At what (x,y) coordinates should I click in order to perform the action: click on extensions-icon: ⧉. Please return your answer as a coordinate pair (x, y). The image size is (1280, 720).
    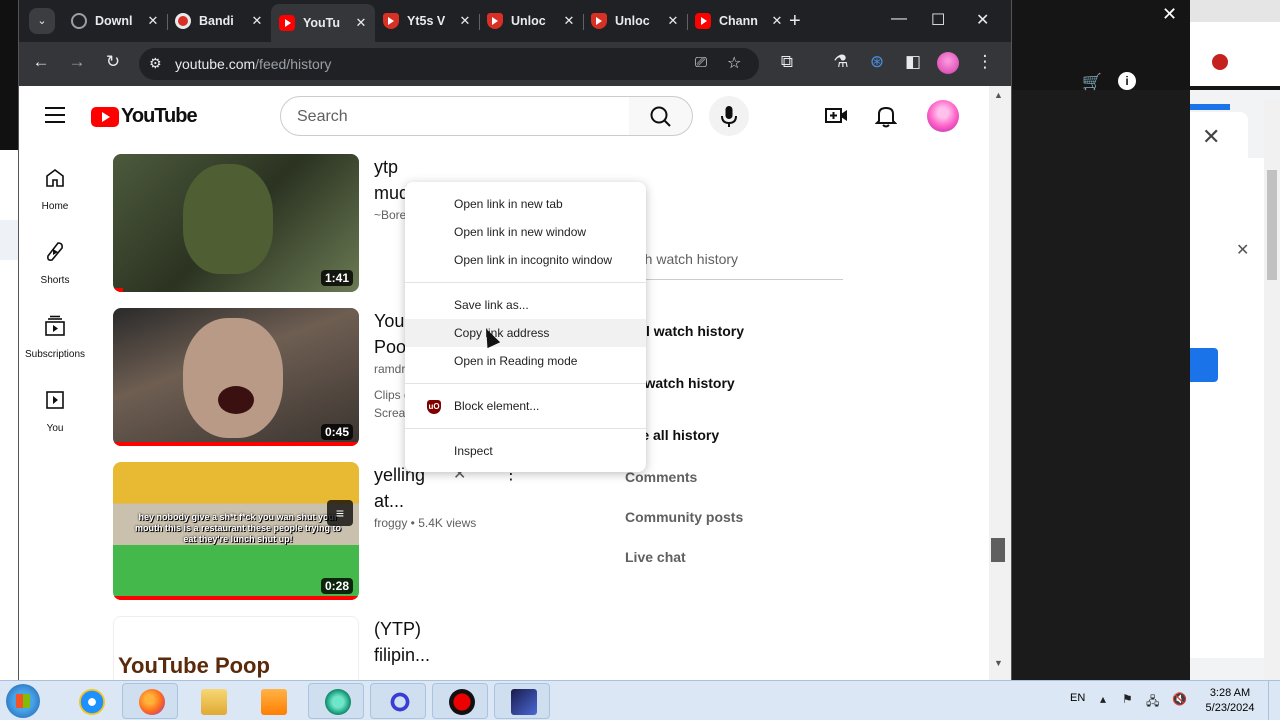
    Looking at the image, I should click on (787, 62).